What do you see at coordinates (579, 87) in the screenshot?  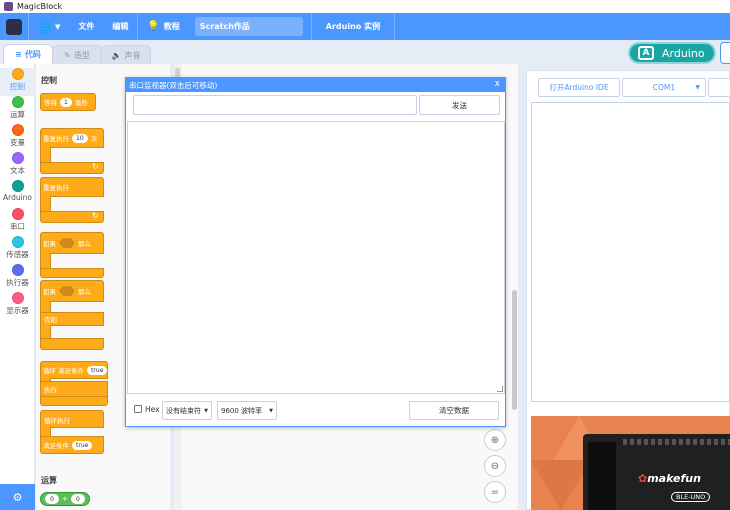 I see `open-arduino-ide-button: 打开Arduino IDE` at bounding box center [579, 87].